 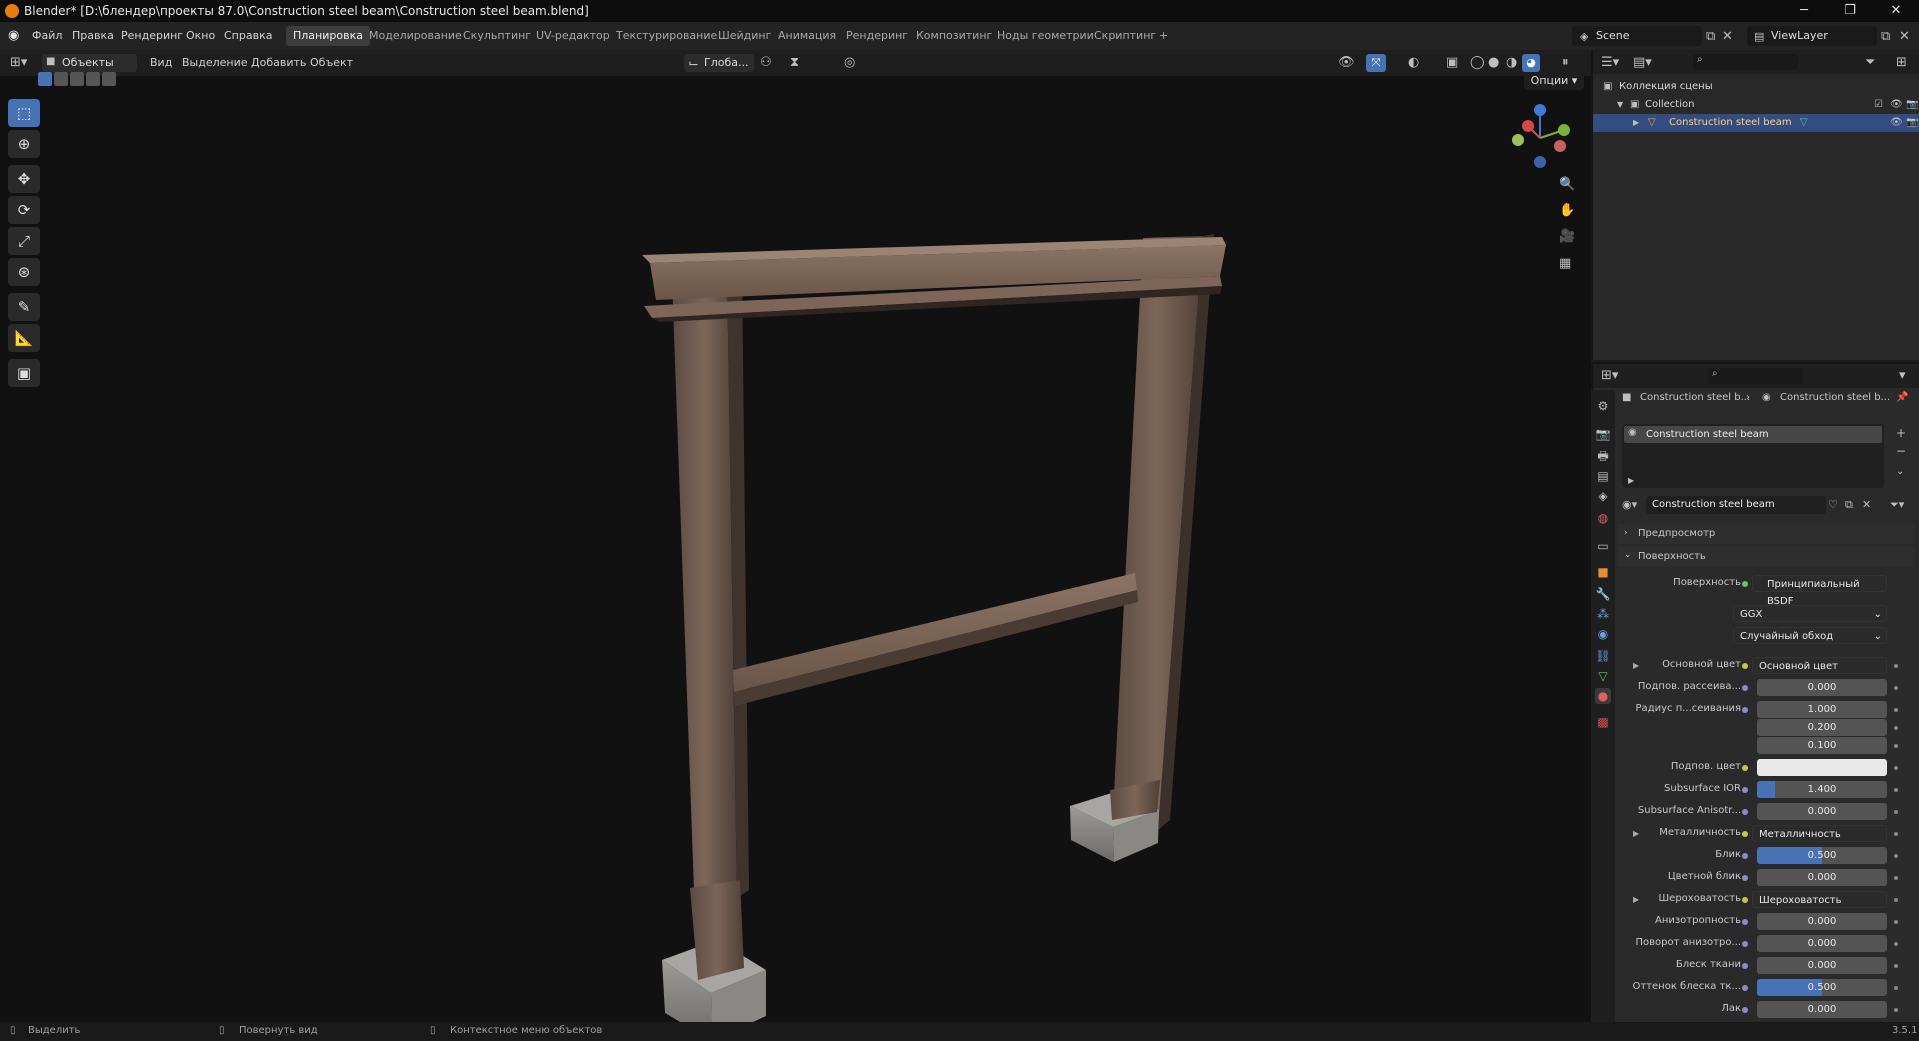 I want to click on property-field: Основной цвет, so click(x=1819, y=665).